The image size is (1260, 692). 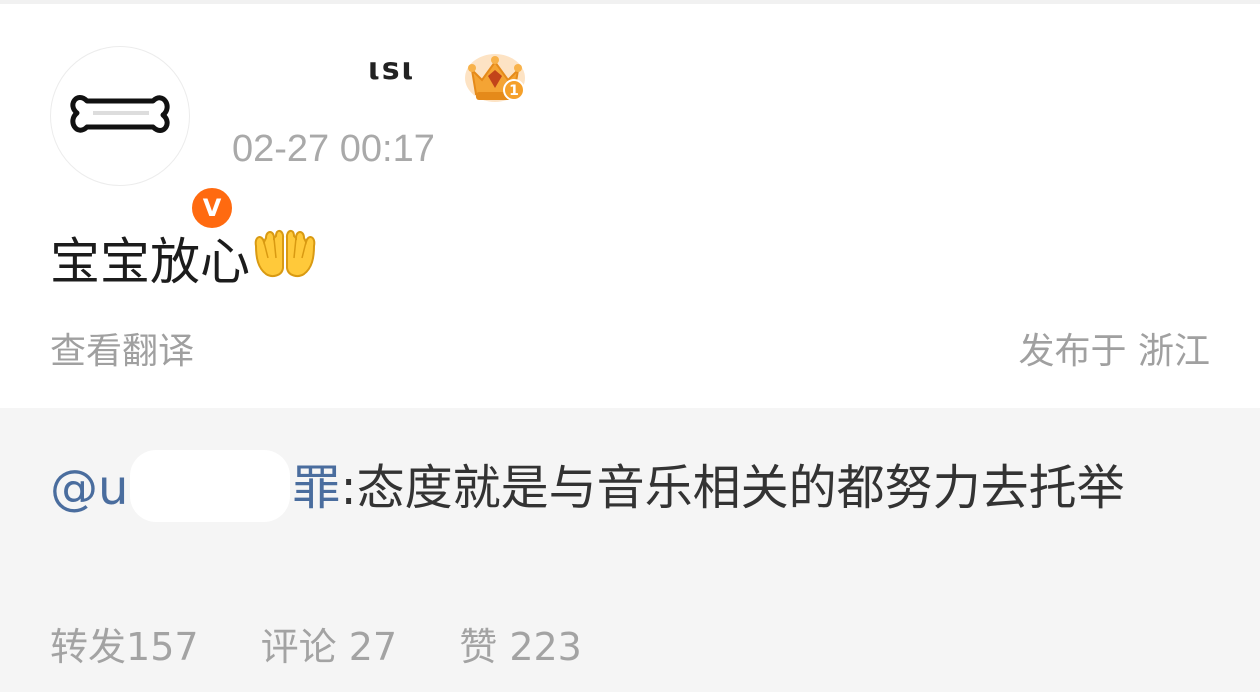 I want to click on repost-count: 157, so click(x=162, y=647).